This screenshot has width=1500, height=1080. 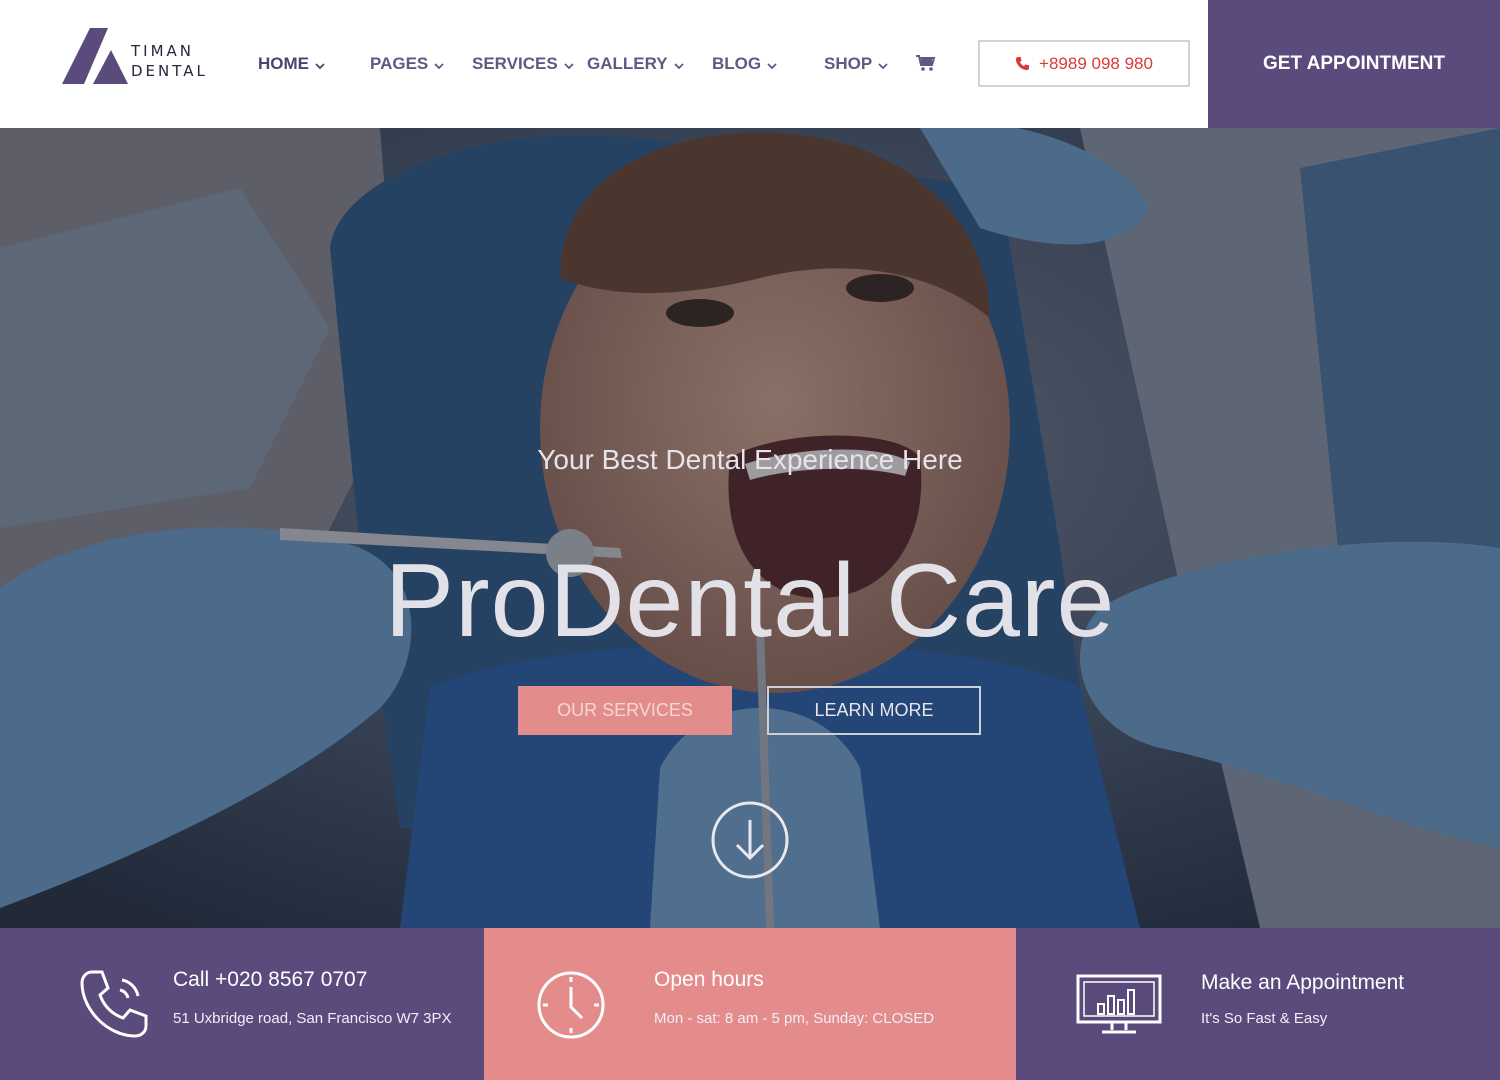 What do you see at coordinates (926, 63) in the screenshot?
I see `cart-icon` at bounding box center [926, 63].